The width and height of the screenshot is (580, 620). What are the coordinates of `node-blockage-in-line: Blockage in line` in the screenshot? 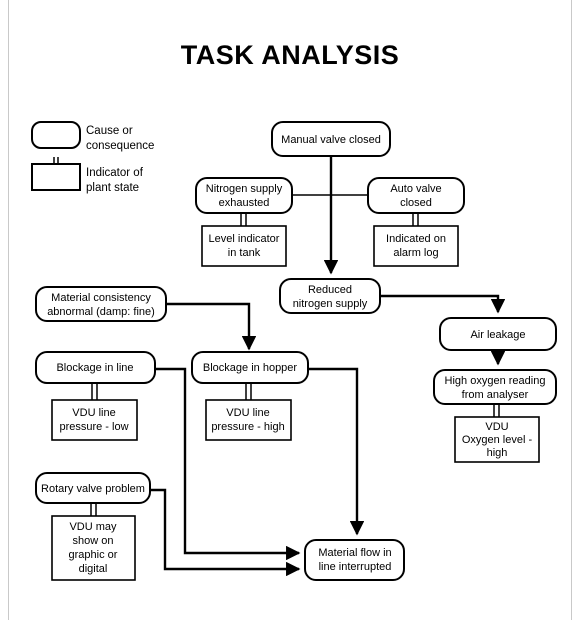 It's located at (95, 367).